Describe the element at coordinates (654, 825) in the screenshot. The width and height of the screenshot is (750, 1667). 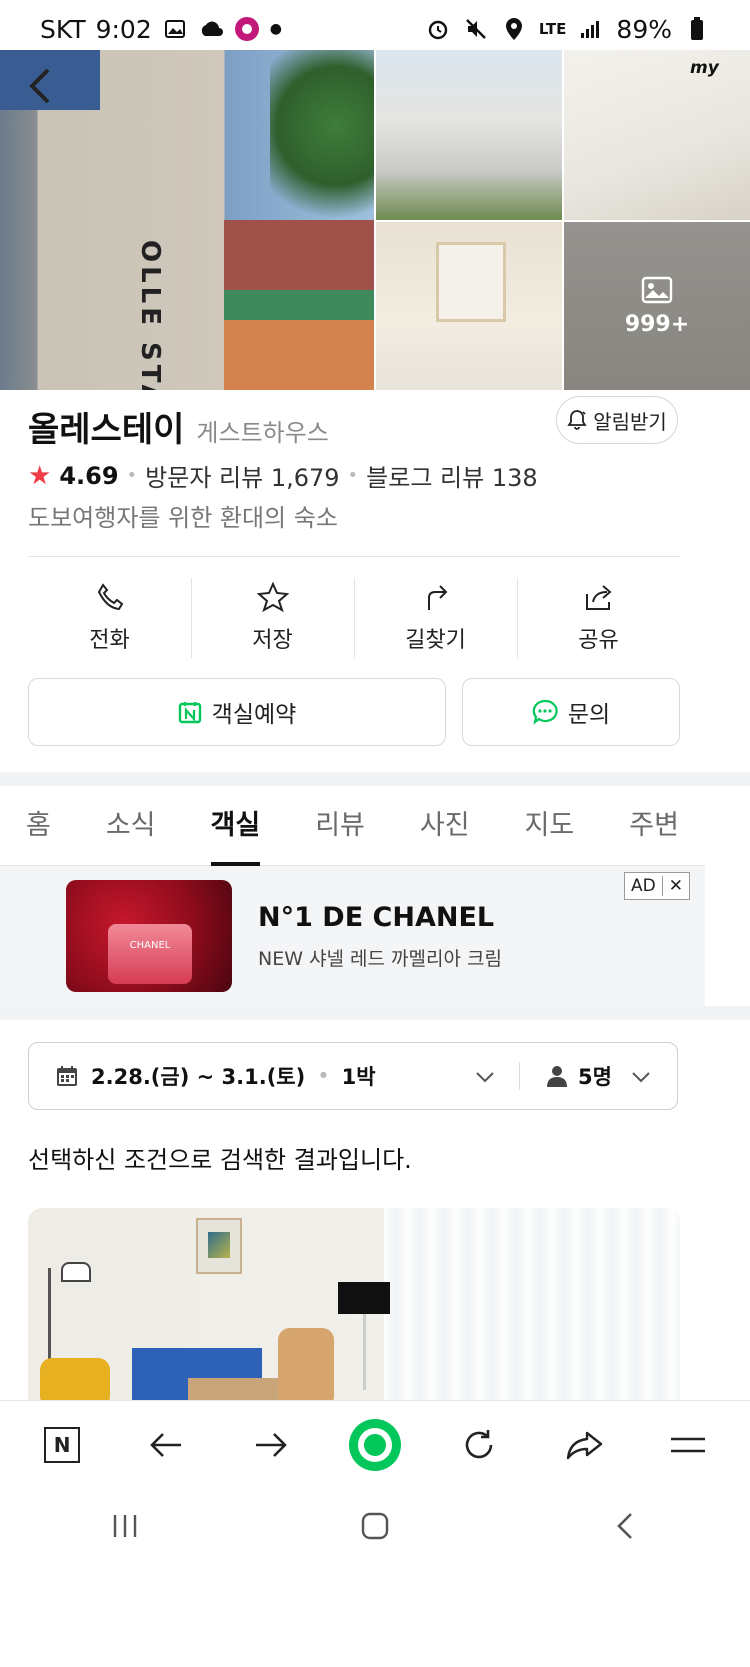
I see `tab-nearby: 주변` at that location.